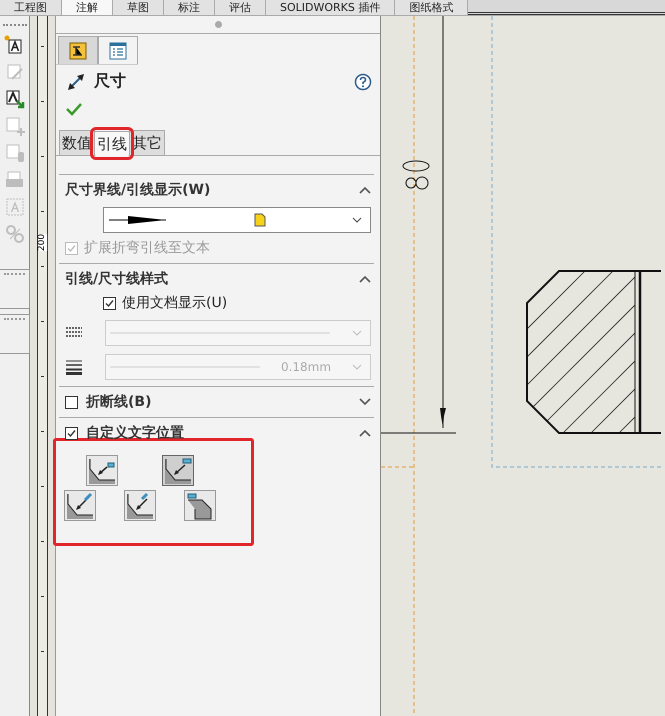 This screenshot has width=665, height=716. Describe the element at coordinates (306, 367) in the screenshot. I see `thickness-value: 0.18mm` at that location.